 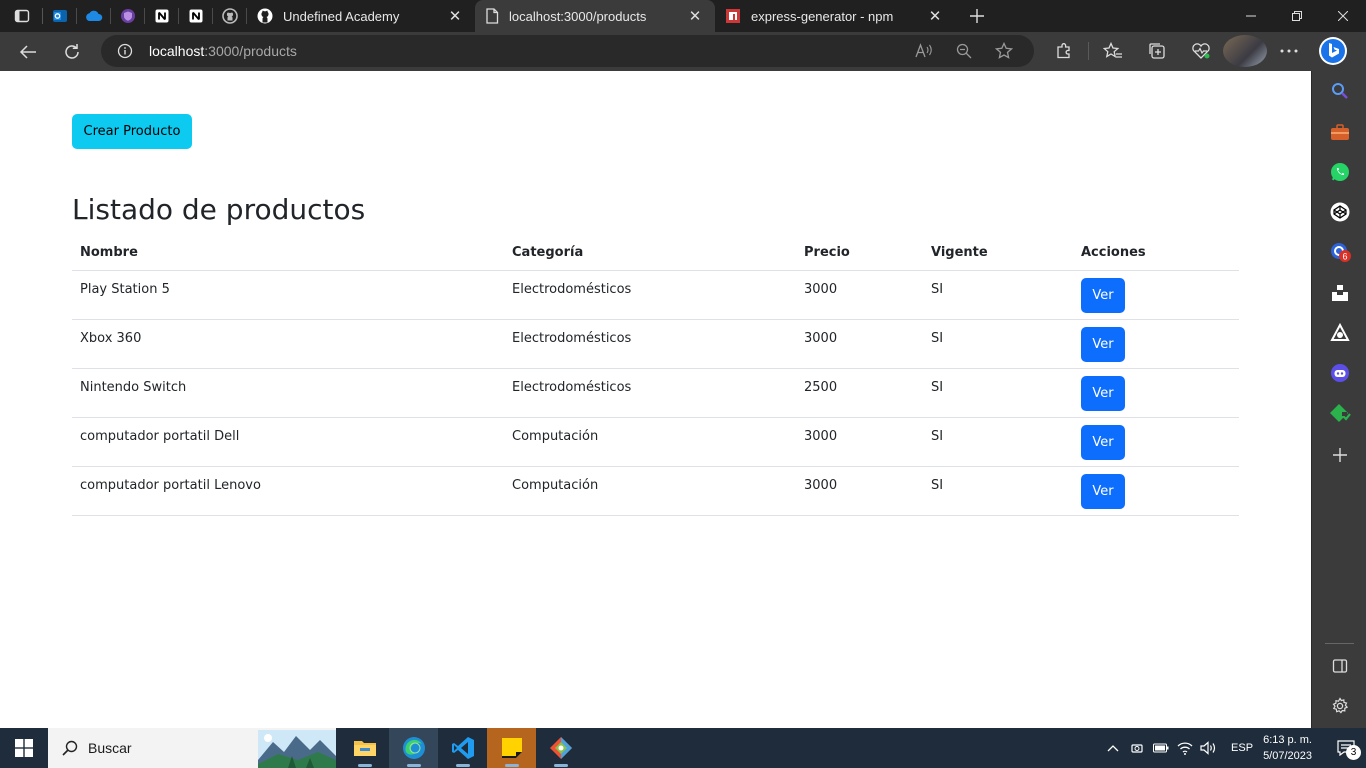 I want to click on tab-localhost-products: localhost:3000/products ✕, so click(x=595, y=16).